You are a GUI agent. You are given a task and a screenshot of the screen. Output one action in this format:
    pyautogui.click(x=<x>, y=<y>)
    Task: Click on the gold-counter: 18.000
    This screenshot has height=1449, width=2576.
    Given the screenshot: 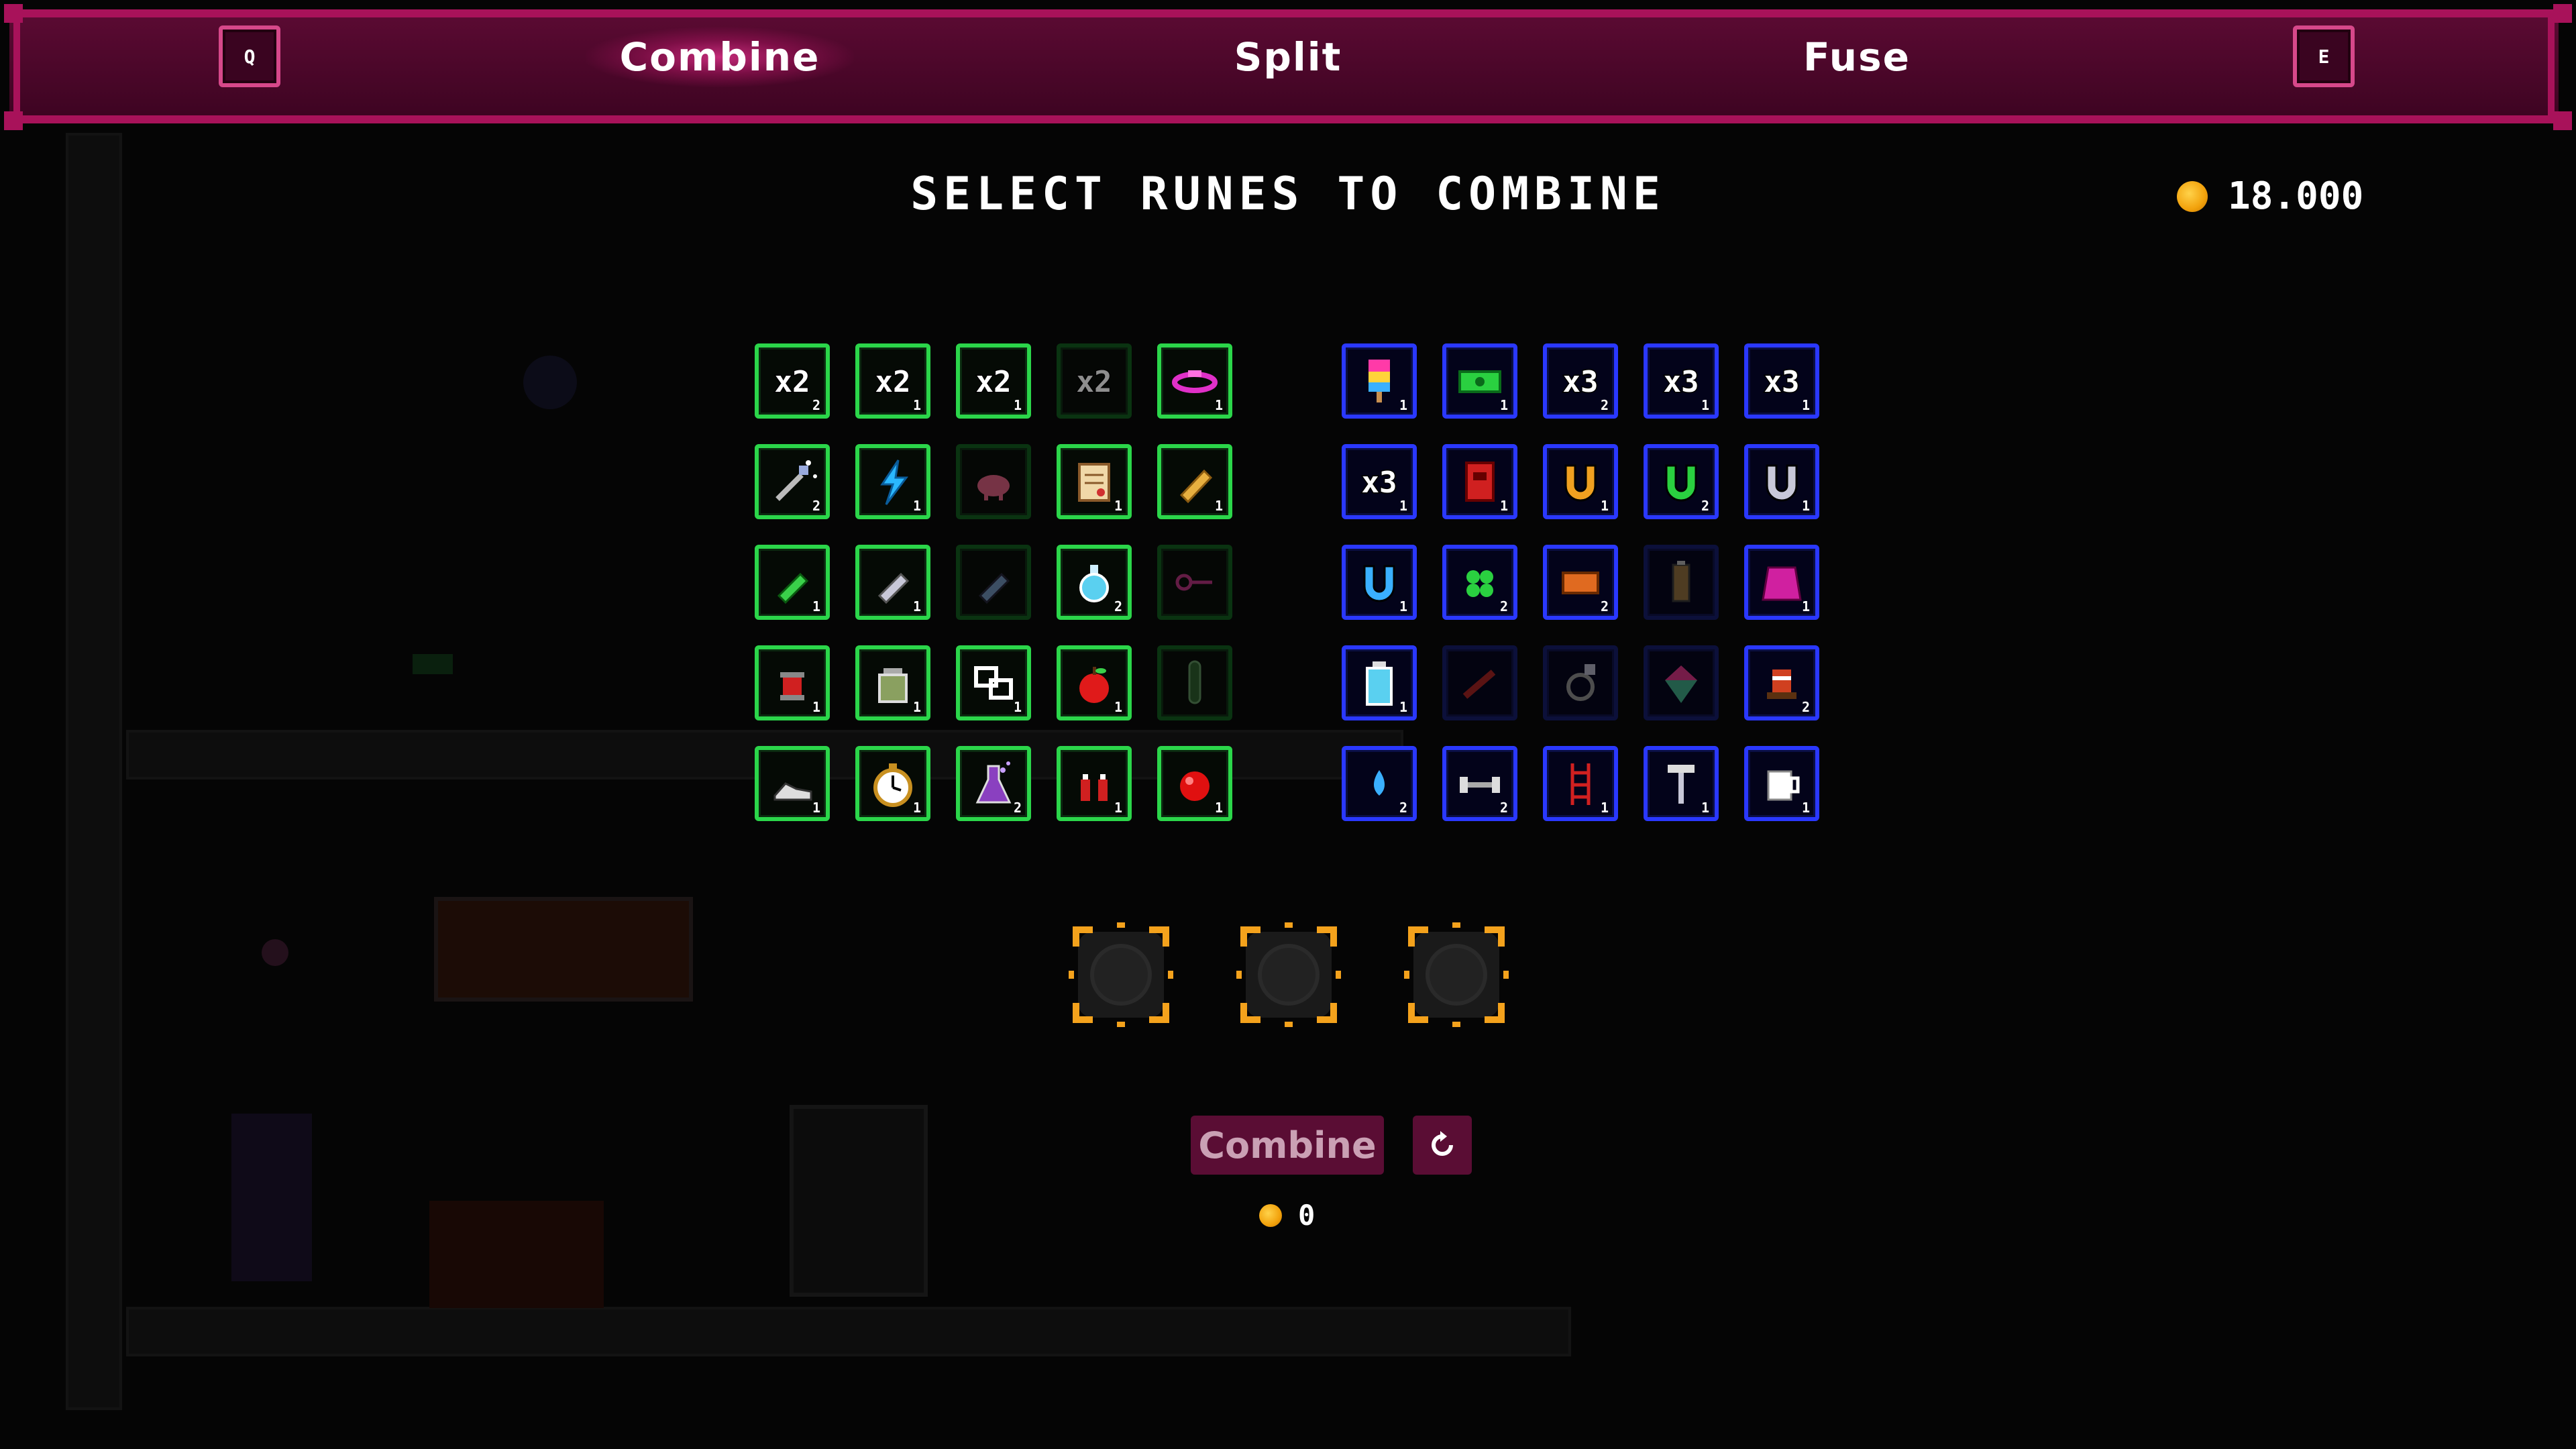 What is the action you would take?
    pyautogui.click(x=2270, y=196)
    